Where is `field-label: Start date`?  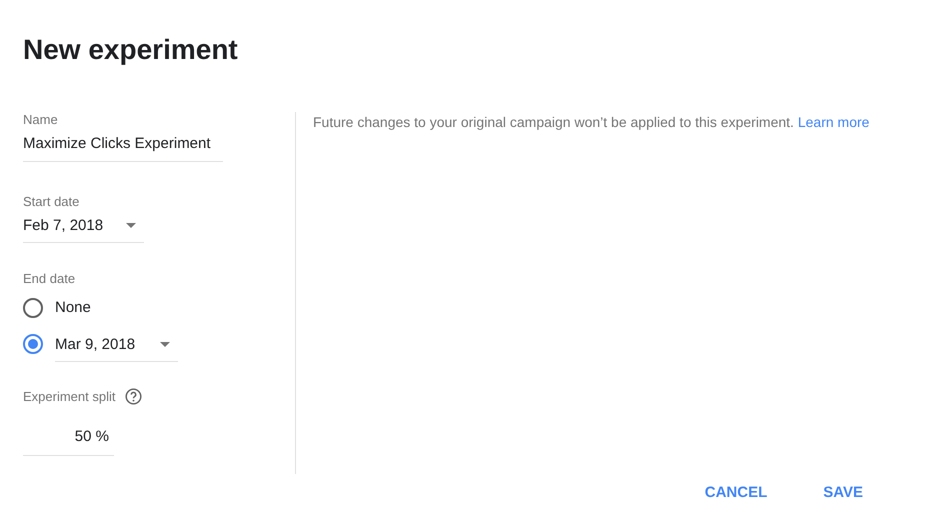
field-label: Start date is located at coordinates (51, 201).